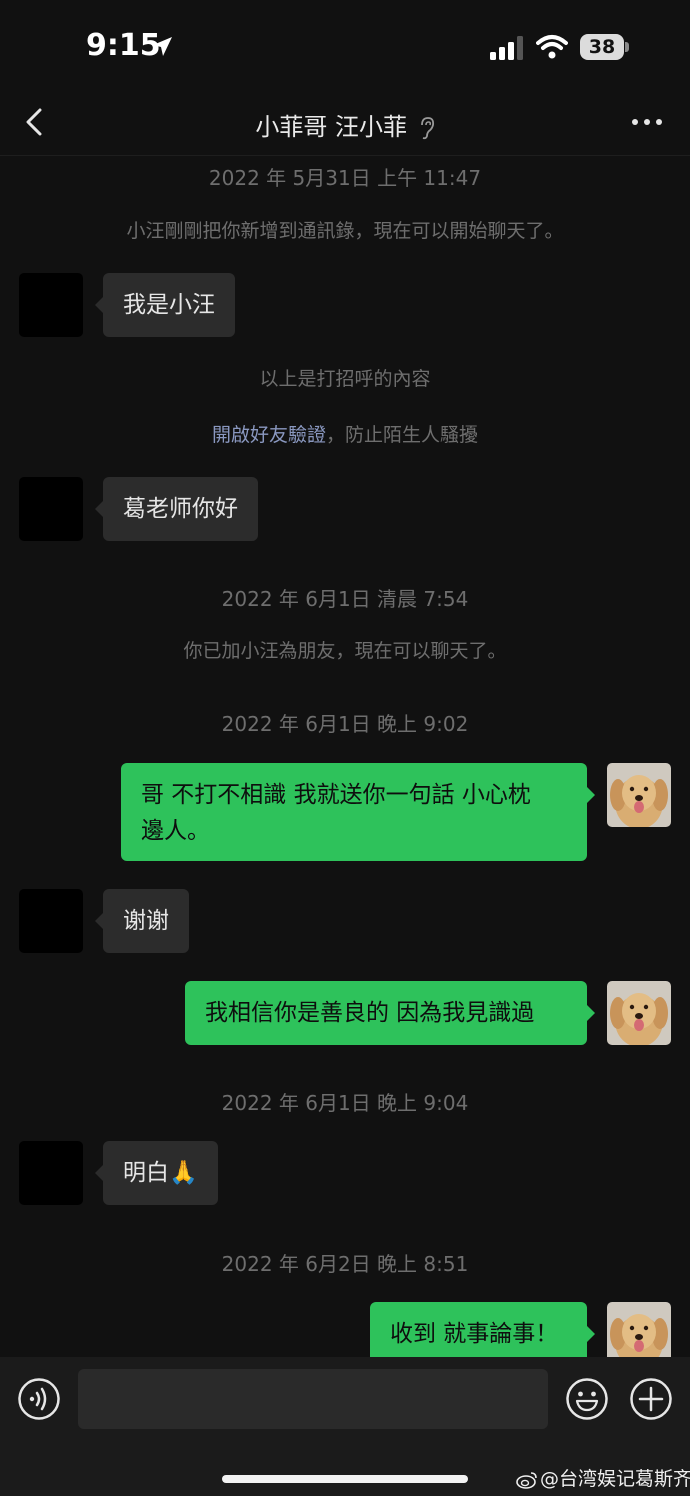  What do you see at coordinates (506, 48) in the screenshot?
I see `cellular-signal-icon` at bounding box center [506, 48].